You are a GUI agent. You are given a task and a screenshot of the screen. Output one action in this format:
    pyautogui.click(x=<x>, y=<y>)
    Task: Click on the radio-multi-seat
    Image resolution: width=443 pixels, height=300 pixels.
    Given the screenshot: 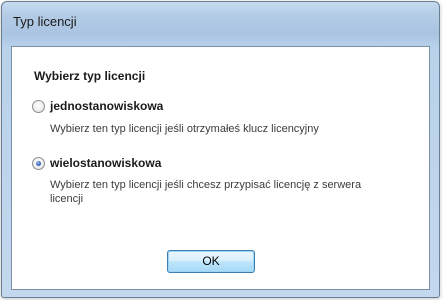 What is the action you would take?
    pyautogui.click(x=38, y=163)
    